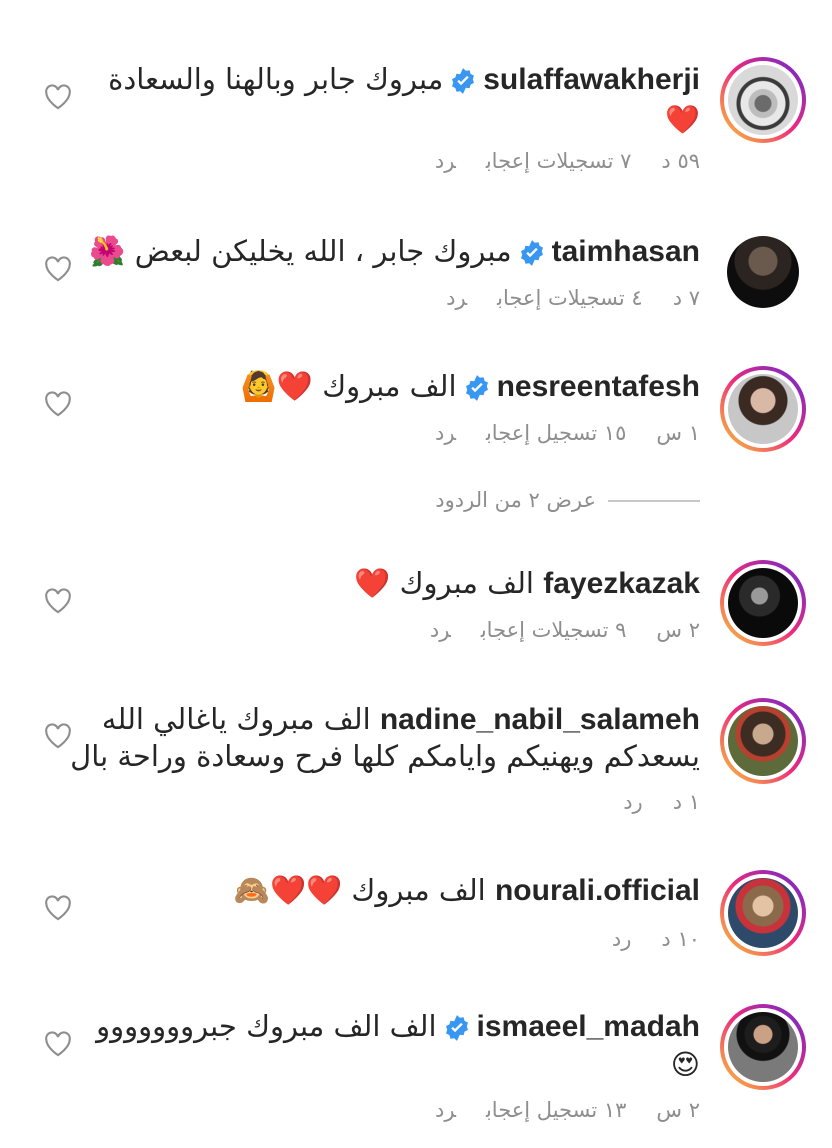 The image size is (832, 1148). I want to click on comment-text: nourali.official الف مبروك ❤️❤️🙈, so click(466, 890).